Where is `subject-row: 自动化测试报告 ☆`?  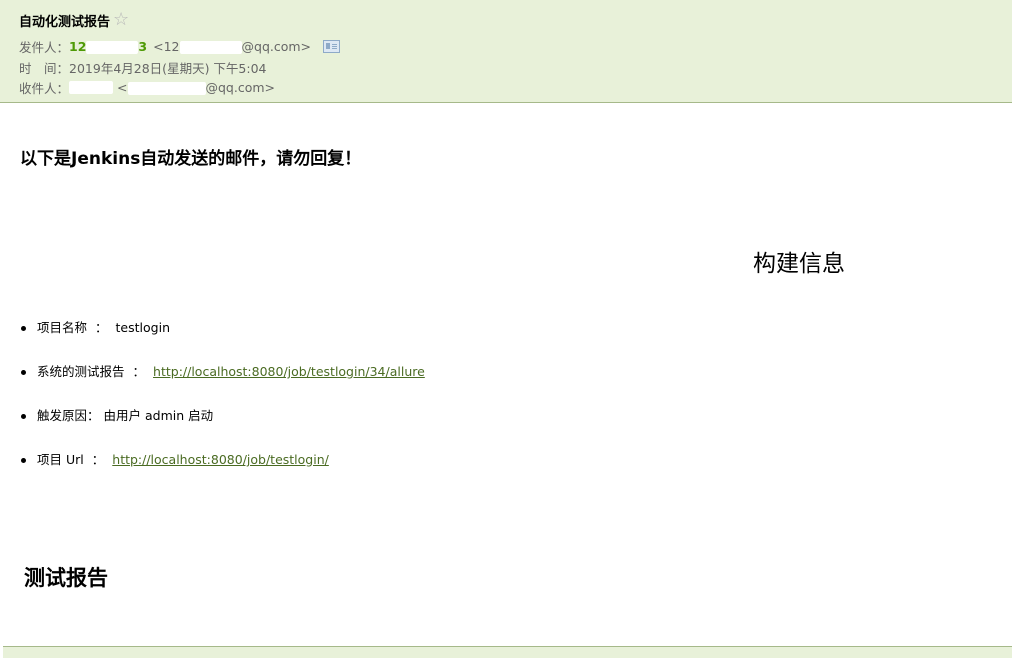 subject-row: 自动化测试报告 ☆ is located at coordinates (74, 20).